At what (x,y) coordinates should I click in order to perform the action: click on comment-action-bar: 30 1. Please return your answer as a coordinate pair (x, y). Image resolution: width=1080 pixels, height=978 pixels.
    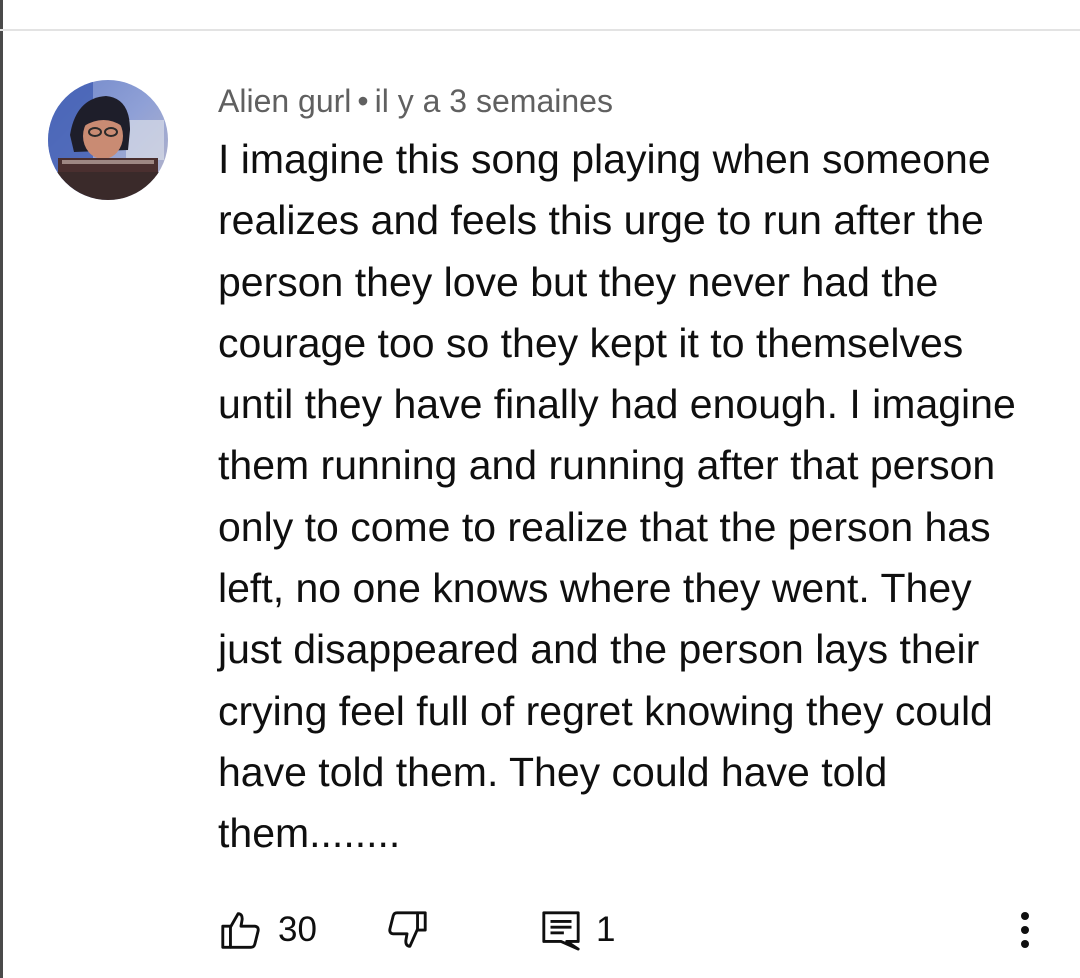
    Looking at the image, I should click on (540, 930).